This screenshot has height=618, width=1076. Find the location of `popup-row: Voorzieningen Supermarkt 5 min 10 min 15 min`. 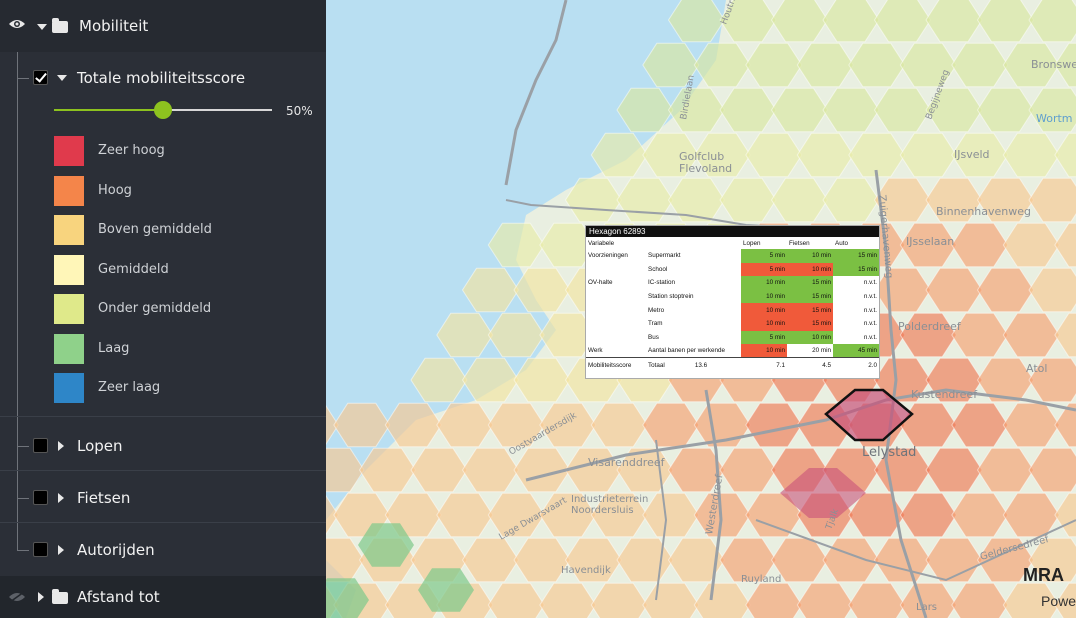

popup-row: Voorzieningen Supermarkt 5 min 10 min 15 min is located at coordinates (732, 256).